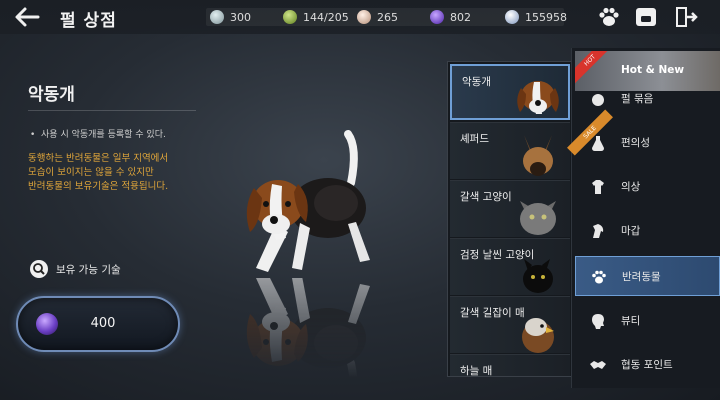 This screenshot has width=720, height=400. I want to click on page-title: 펄 상점, so click(88, 21).